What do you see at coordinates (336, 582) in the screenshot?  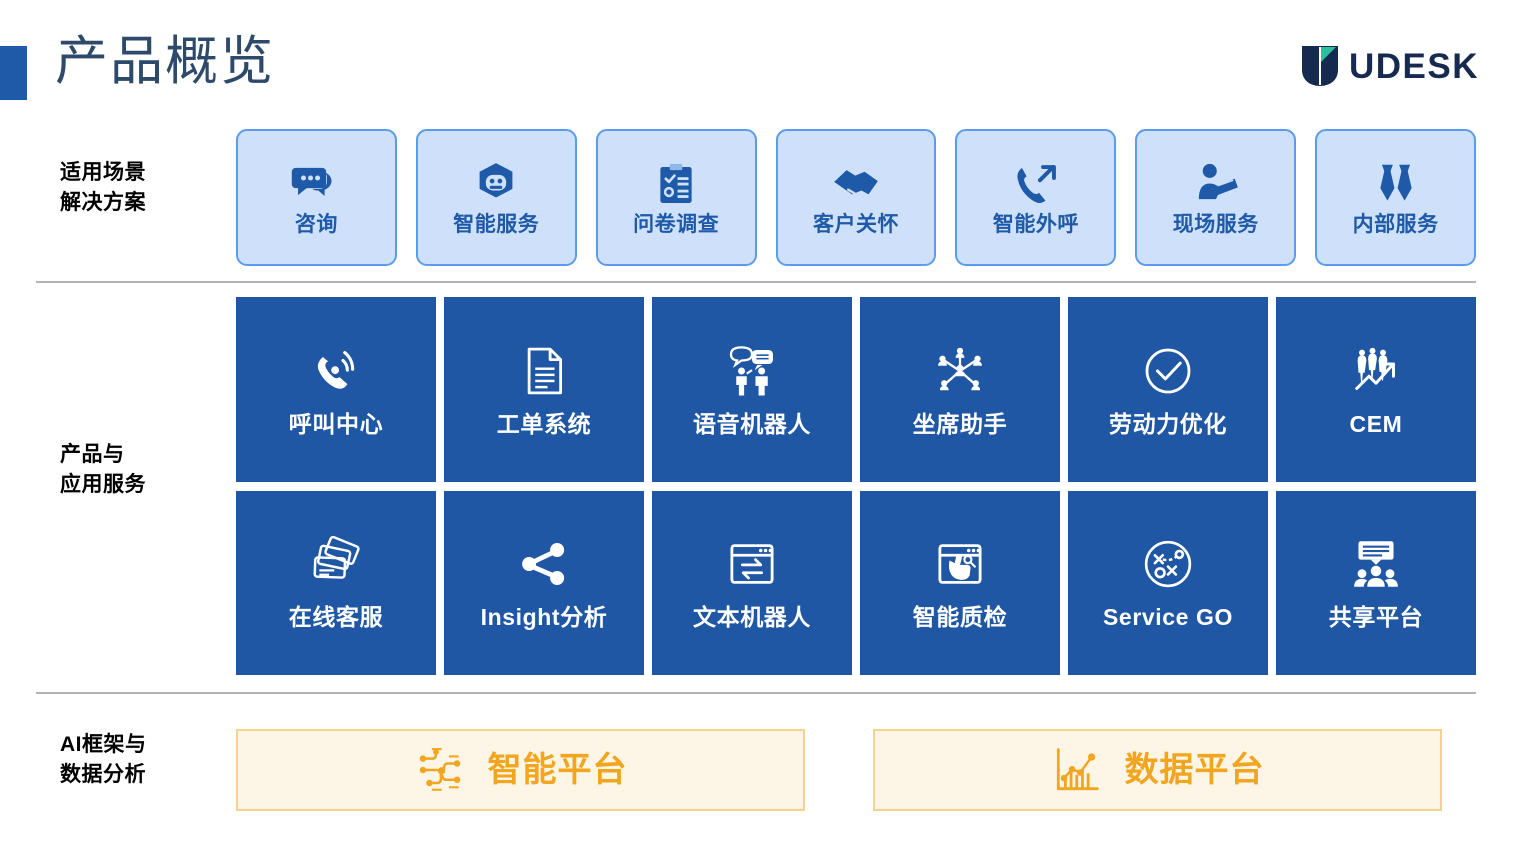 I see `product-tile-online-service: 在线客服` at bounding box center [336, 582].